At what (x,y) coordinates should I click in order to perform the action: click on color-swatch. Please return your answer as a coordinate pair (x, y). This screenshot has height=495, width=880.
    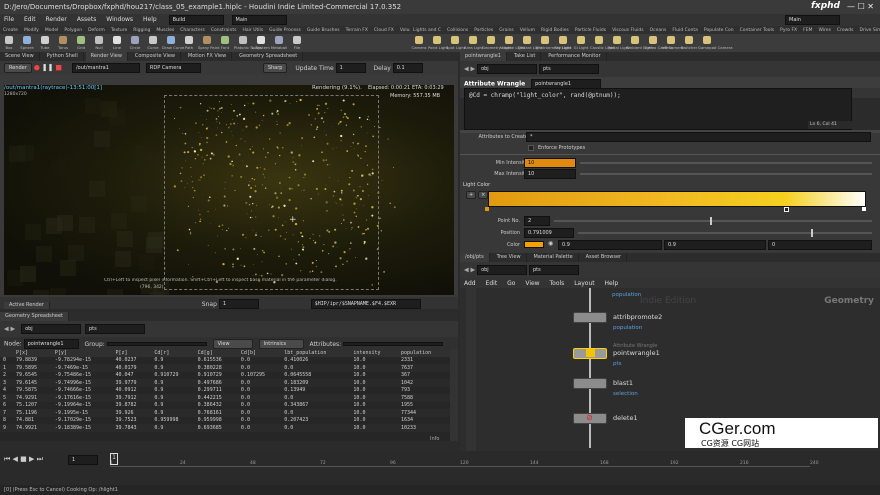
    Looking at the image, I should click on (534, 244).